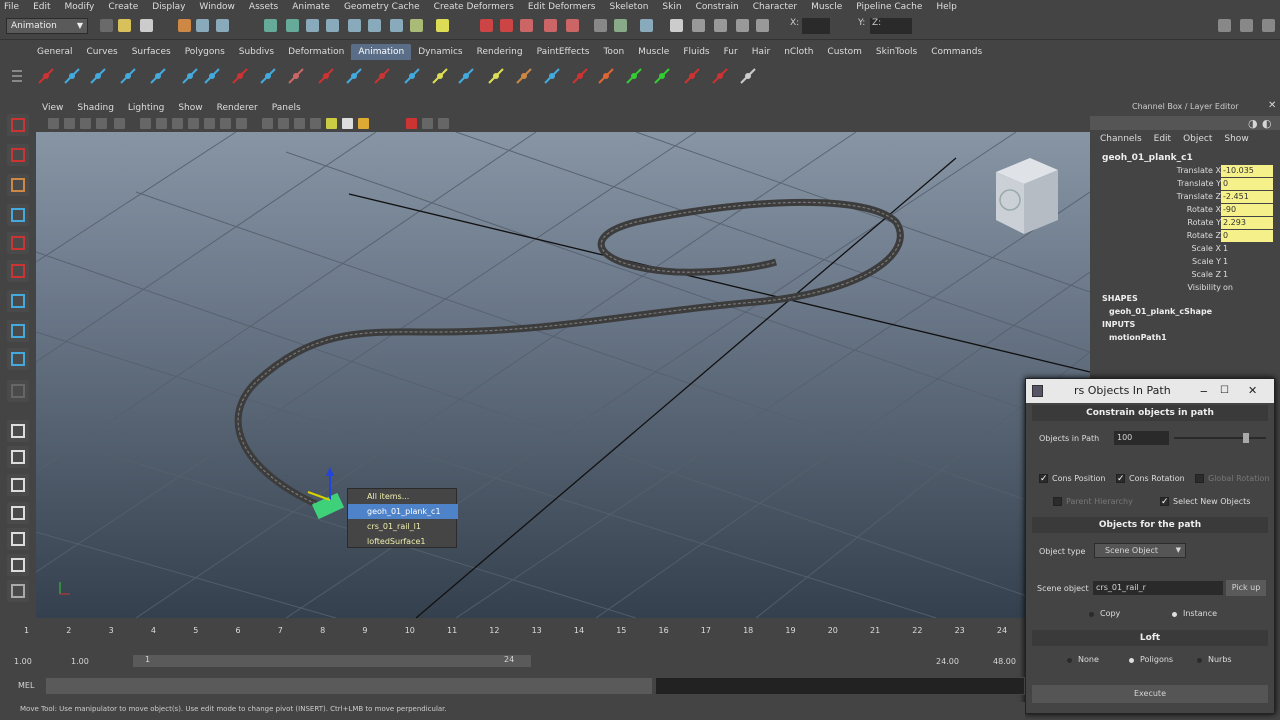 The height and width of the screenshot is (720, 1280). What do you see at coordinates (168, 7) in the screenshot?
I see `menu-display: Display` at bounding box center [168, 7].